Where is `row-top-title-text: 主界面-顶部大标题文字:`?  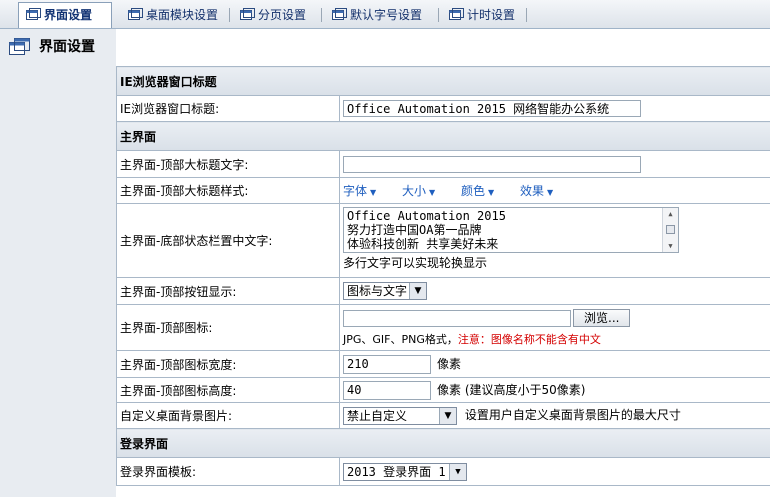 row-top-title-text: 主界面-顶部大标题文字: is located at coordinates (443, 164).